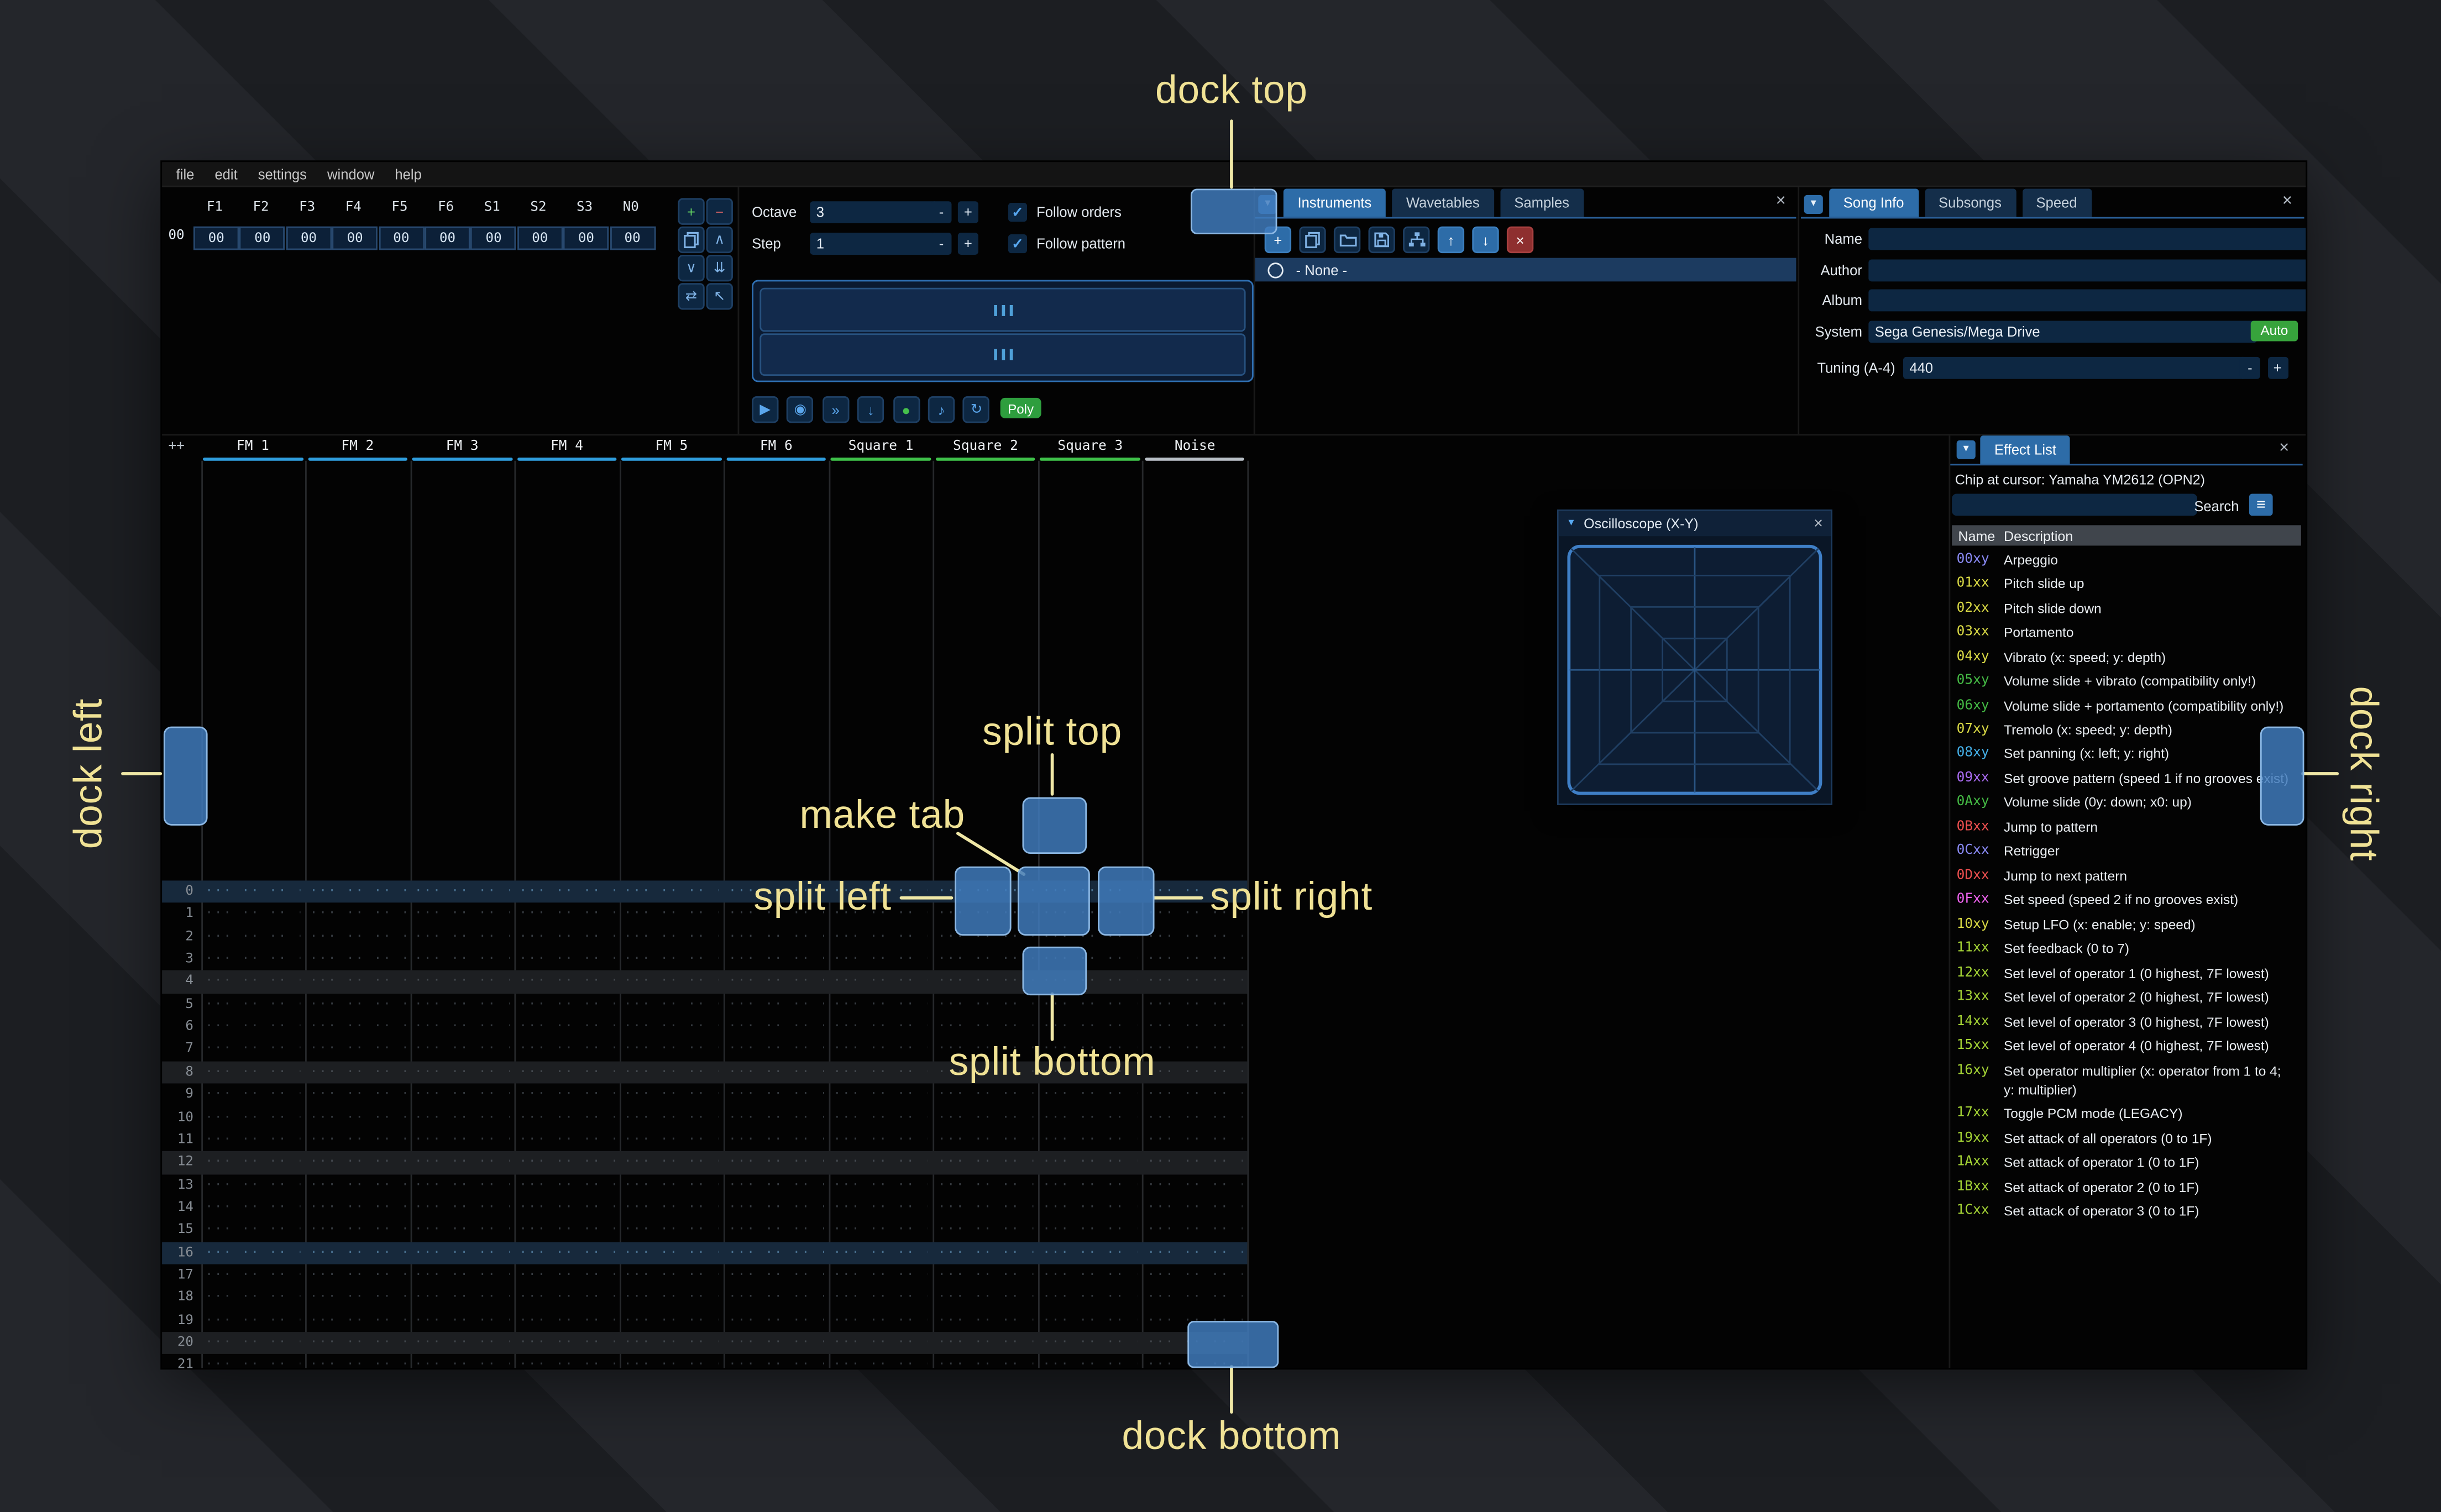 Image resolution: width=2441 pixels, height=1512 pixels. What do you see at coordinates (2126, 948) in the screenshot?
I see `effect-row: 11xx Set feedback (0 to 7)` at bounding box center [2126, 948].